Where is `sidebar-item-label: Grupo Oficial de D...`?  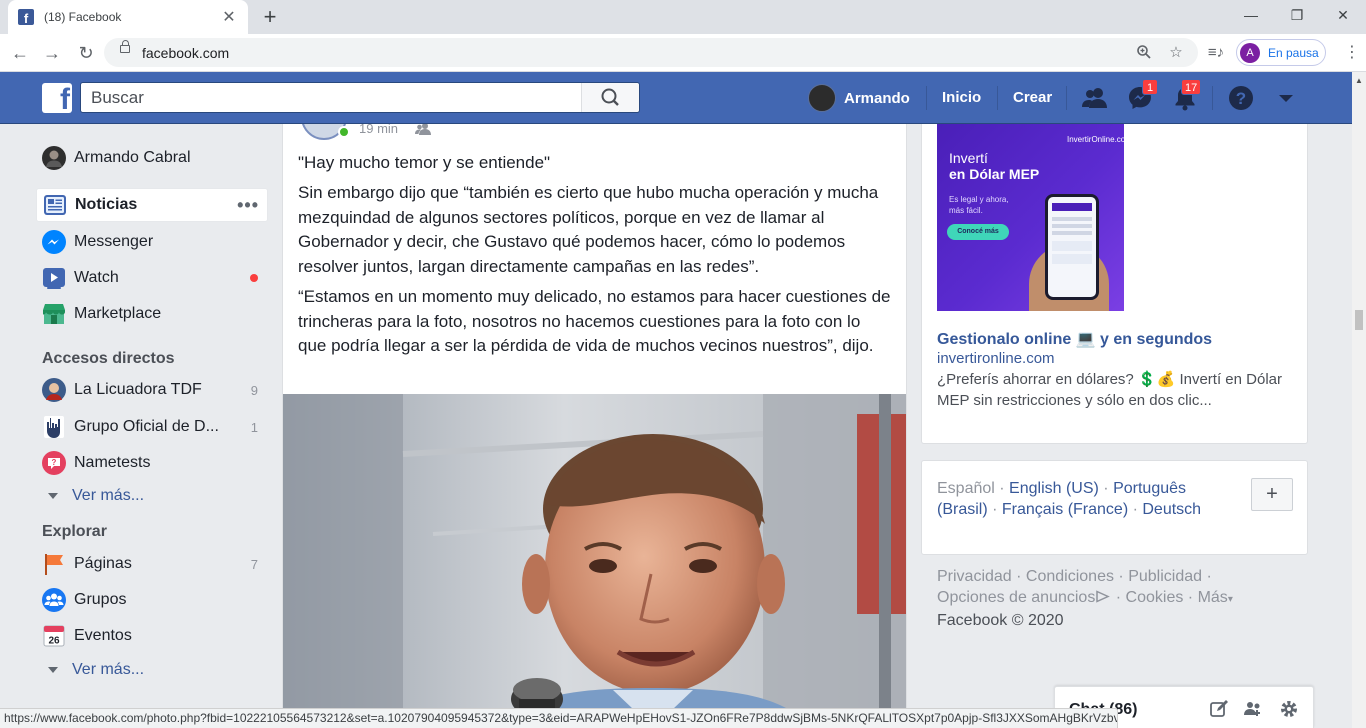
sidebar-item-label: Grupo Oficial de D... is located at coordinates (146, 426).